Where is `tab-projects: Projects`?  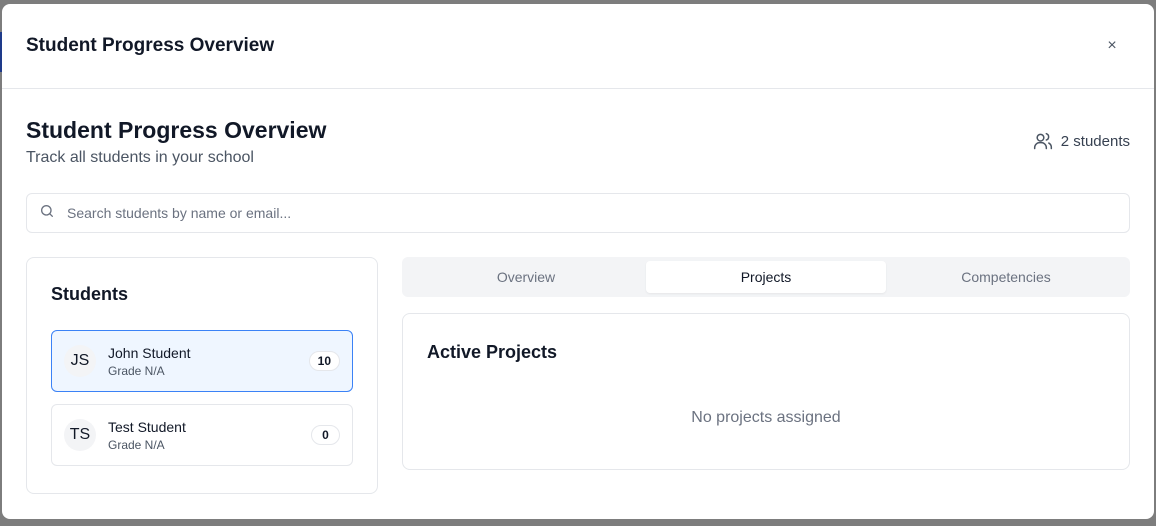 tab-projects: Projects is located at coordinates (766, 277).